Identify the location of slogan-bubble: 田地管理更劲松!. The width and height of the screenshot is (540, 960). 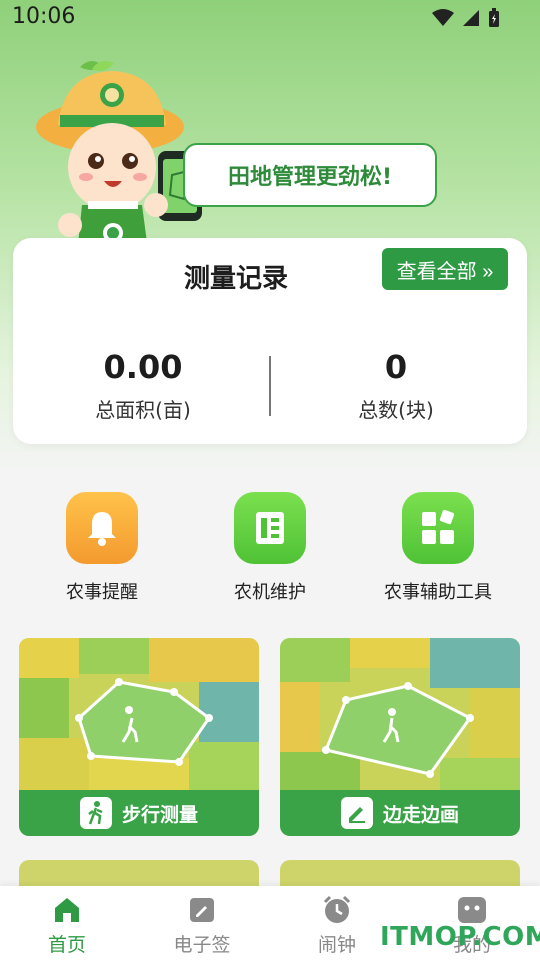
(310, 175).